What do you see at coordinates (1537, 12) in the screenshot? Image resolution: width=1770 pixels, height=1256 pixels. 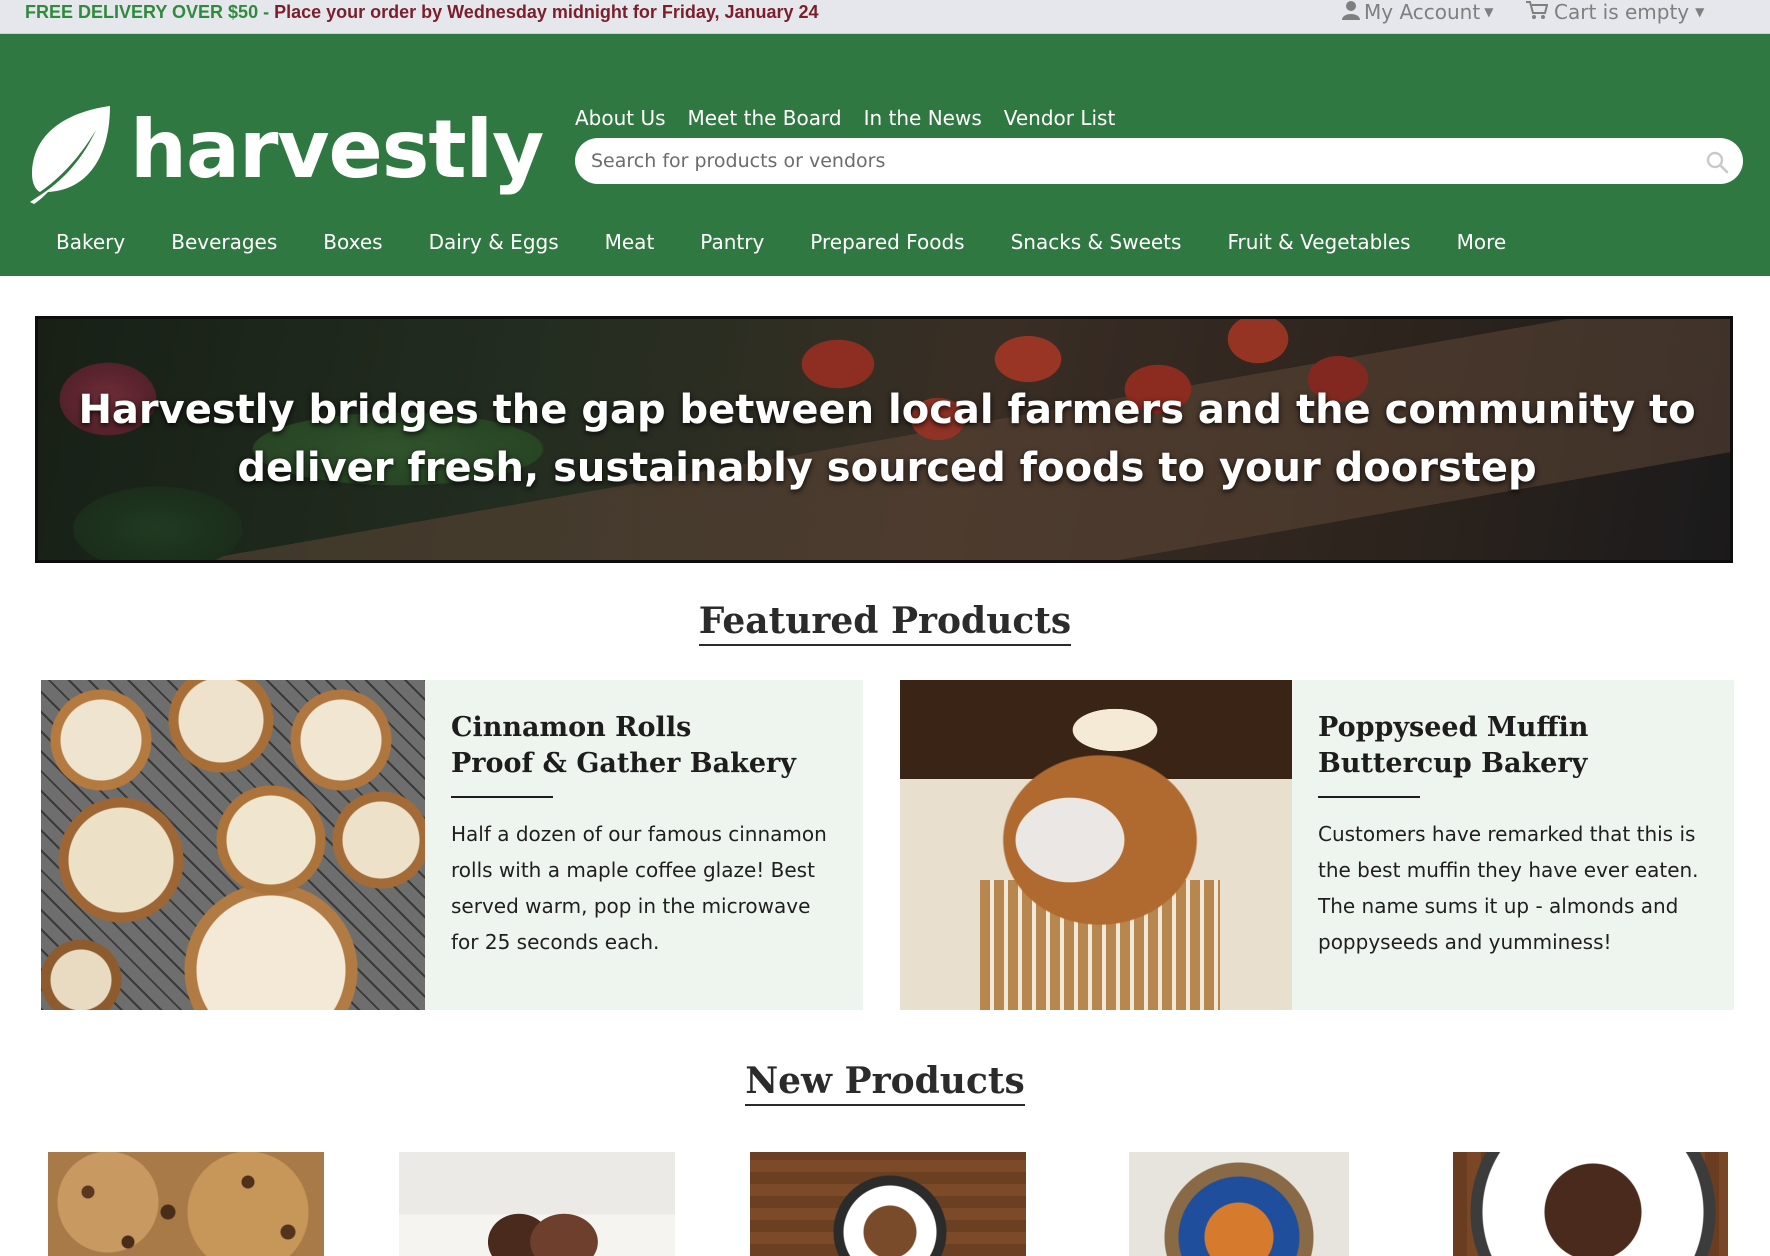 I see `cart-icon` at bounding box center [1537, 12].